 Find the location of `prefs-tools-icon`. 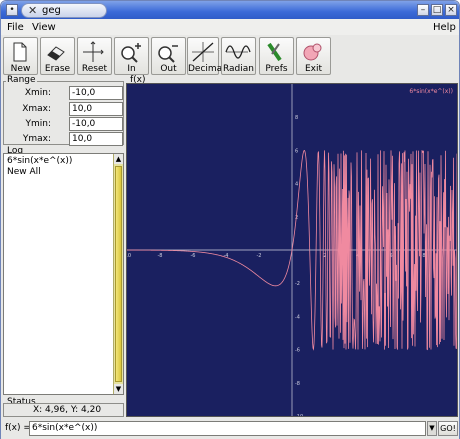

prefs-tools-icon is located at coordinates (274, 52).